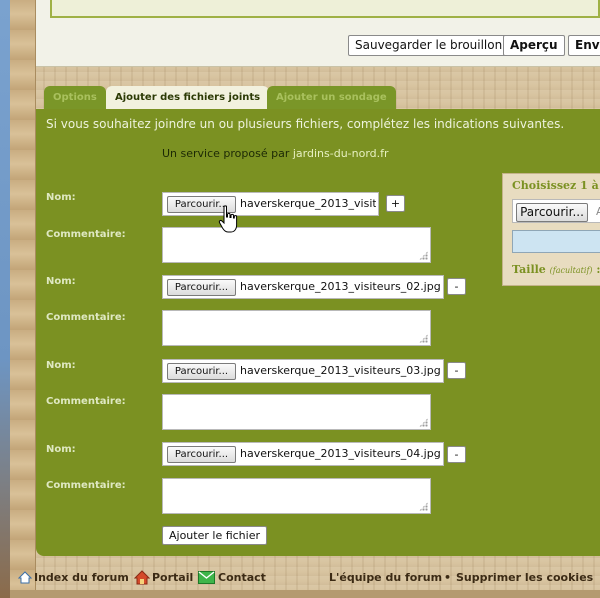 This screenshot has height=598, width=600. Describe the element at coordinates (598, 211) in the screenshot. I see `file-name-stub: A` at that location.